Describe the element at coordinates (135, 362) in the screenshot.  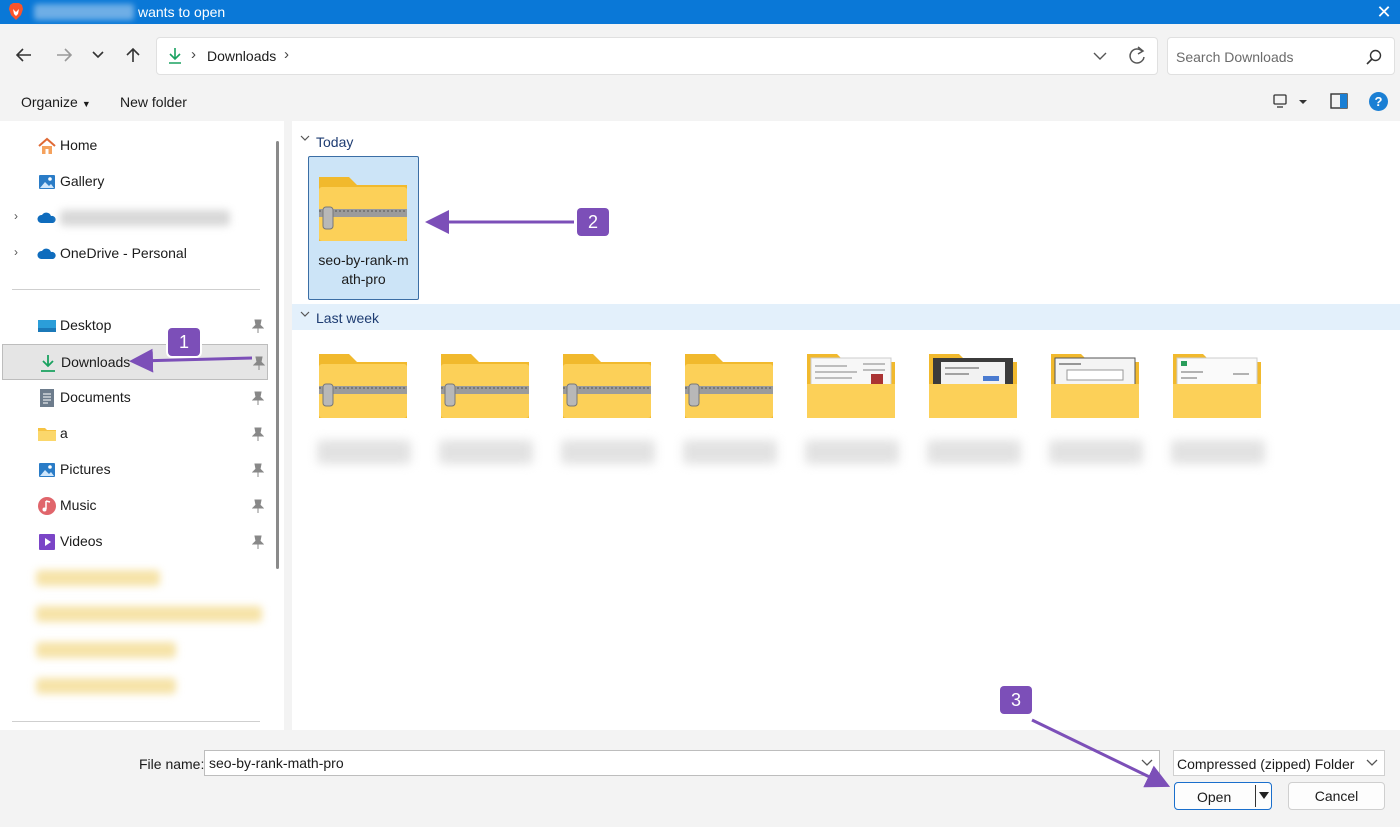
I see `sidebar-item-downloads: Downloads` at that location.